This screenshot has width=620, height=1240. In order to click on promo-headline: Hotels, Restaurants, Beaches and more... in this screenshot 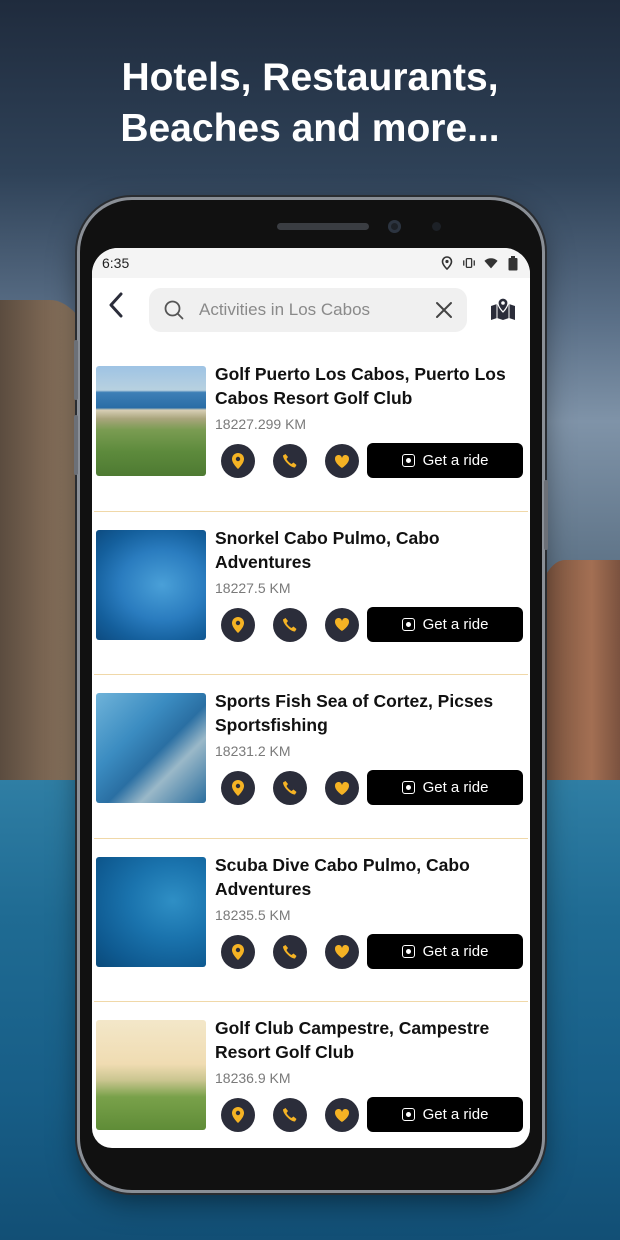, I will do `click(310, 103)`.